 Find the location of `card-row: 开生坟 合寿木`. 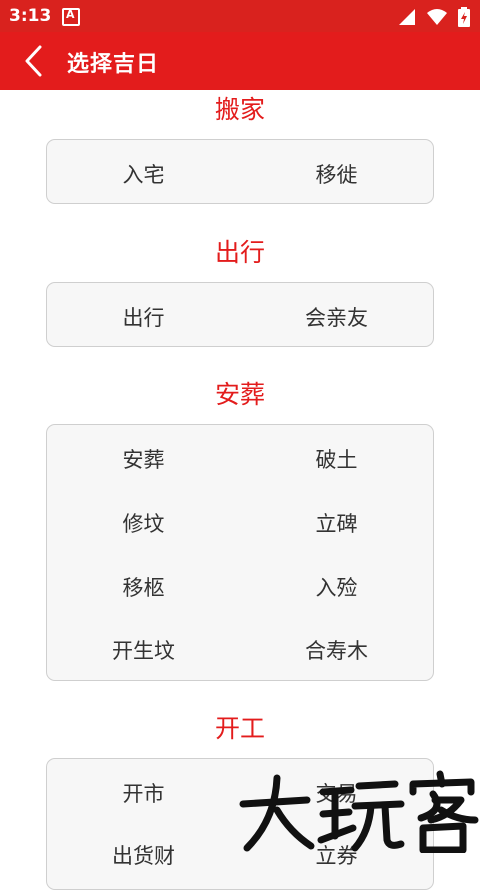

card-row: 开生坟 合寿木 is located at coordinates (240, 650).